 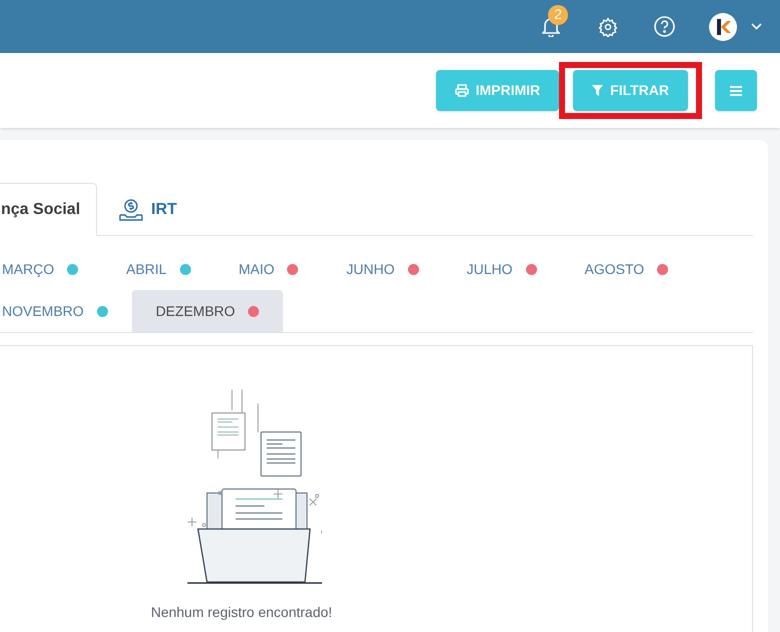 I want to click on notification-badge: 2, so click(x=558, y=14).